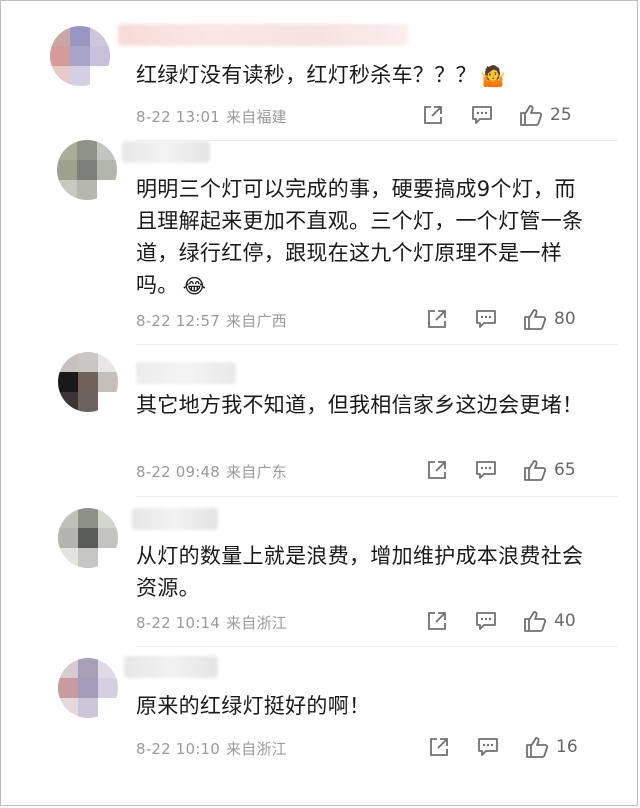  I want to click on laughing-tears-emoji: 😂, so click(194, 286).